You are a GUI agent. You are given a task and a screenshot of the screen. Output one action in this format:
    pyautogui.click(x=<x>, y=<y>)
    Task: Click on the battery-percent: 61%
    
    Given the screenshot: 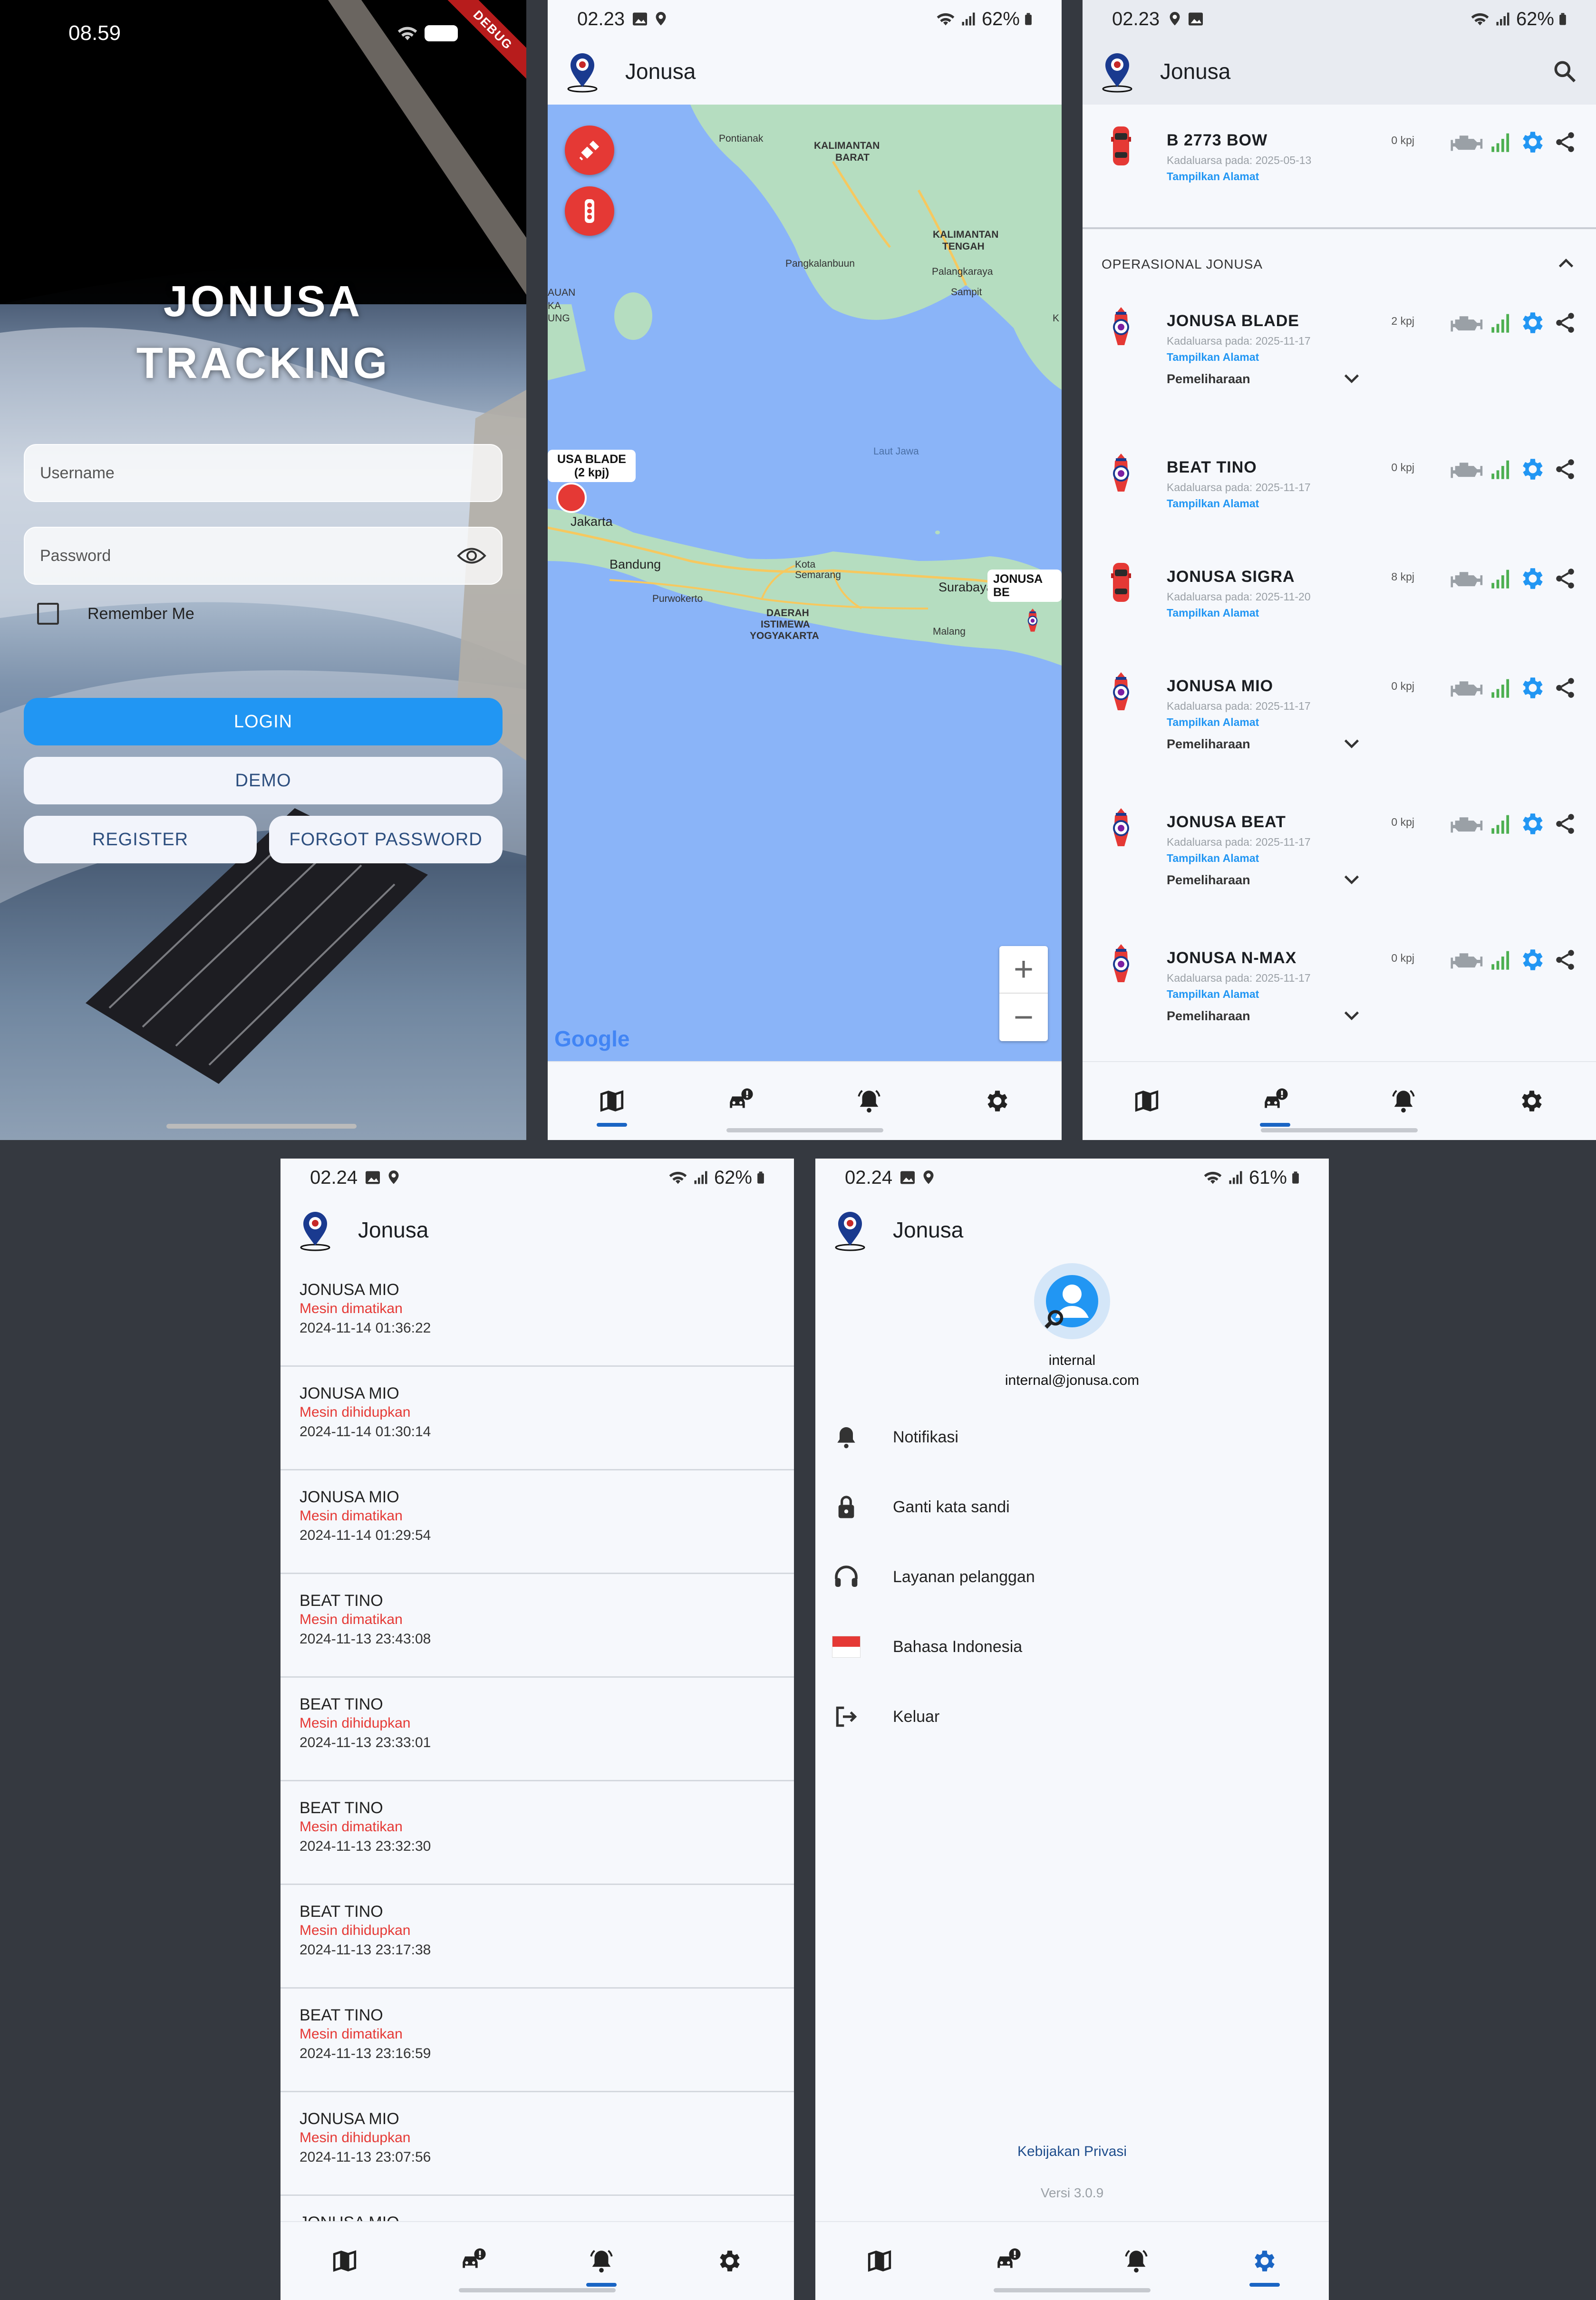 What is the action you would take?
    pyautogui.click(x=1268, y=1177)
    